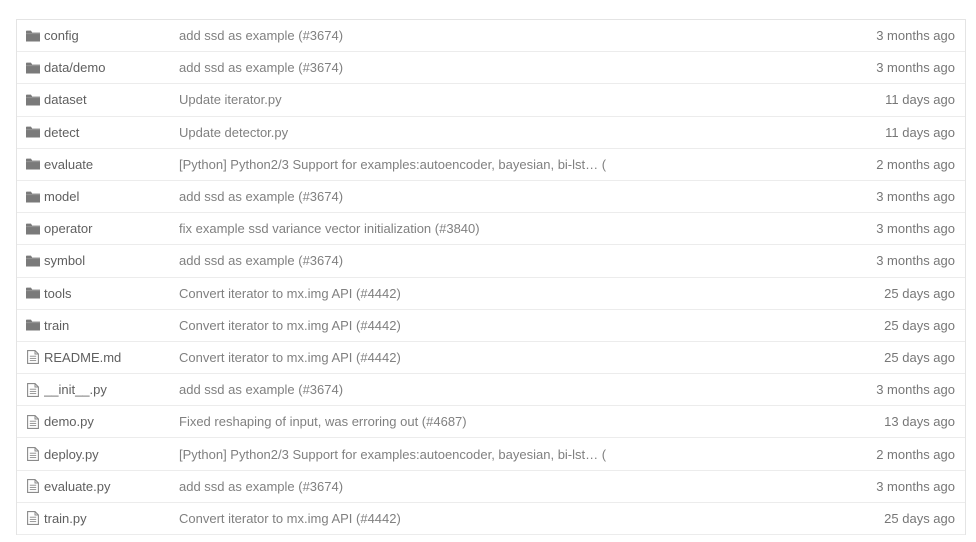 This screenshot has width=976, height=542. I want to click on row-name-cell: data/demo, so click(111, 67).